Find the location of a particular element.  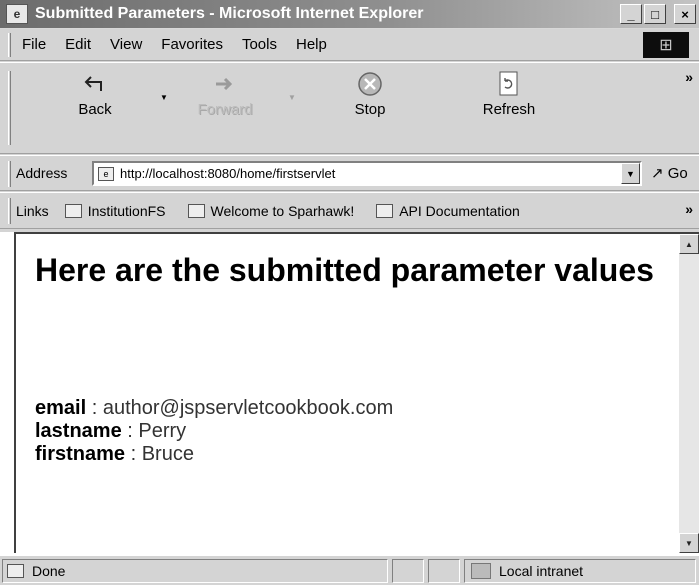

links-label: Links is located at coordinates (32, 210).